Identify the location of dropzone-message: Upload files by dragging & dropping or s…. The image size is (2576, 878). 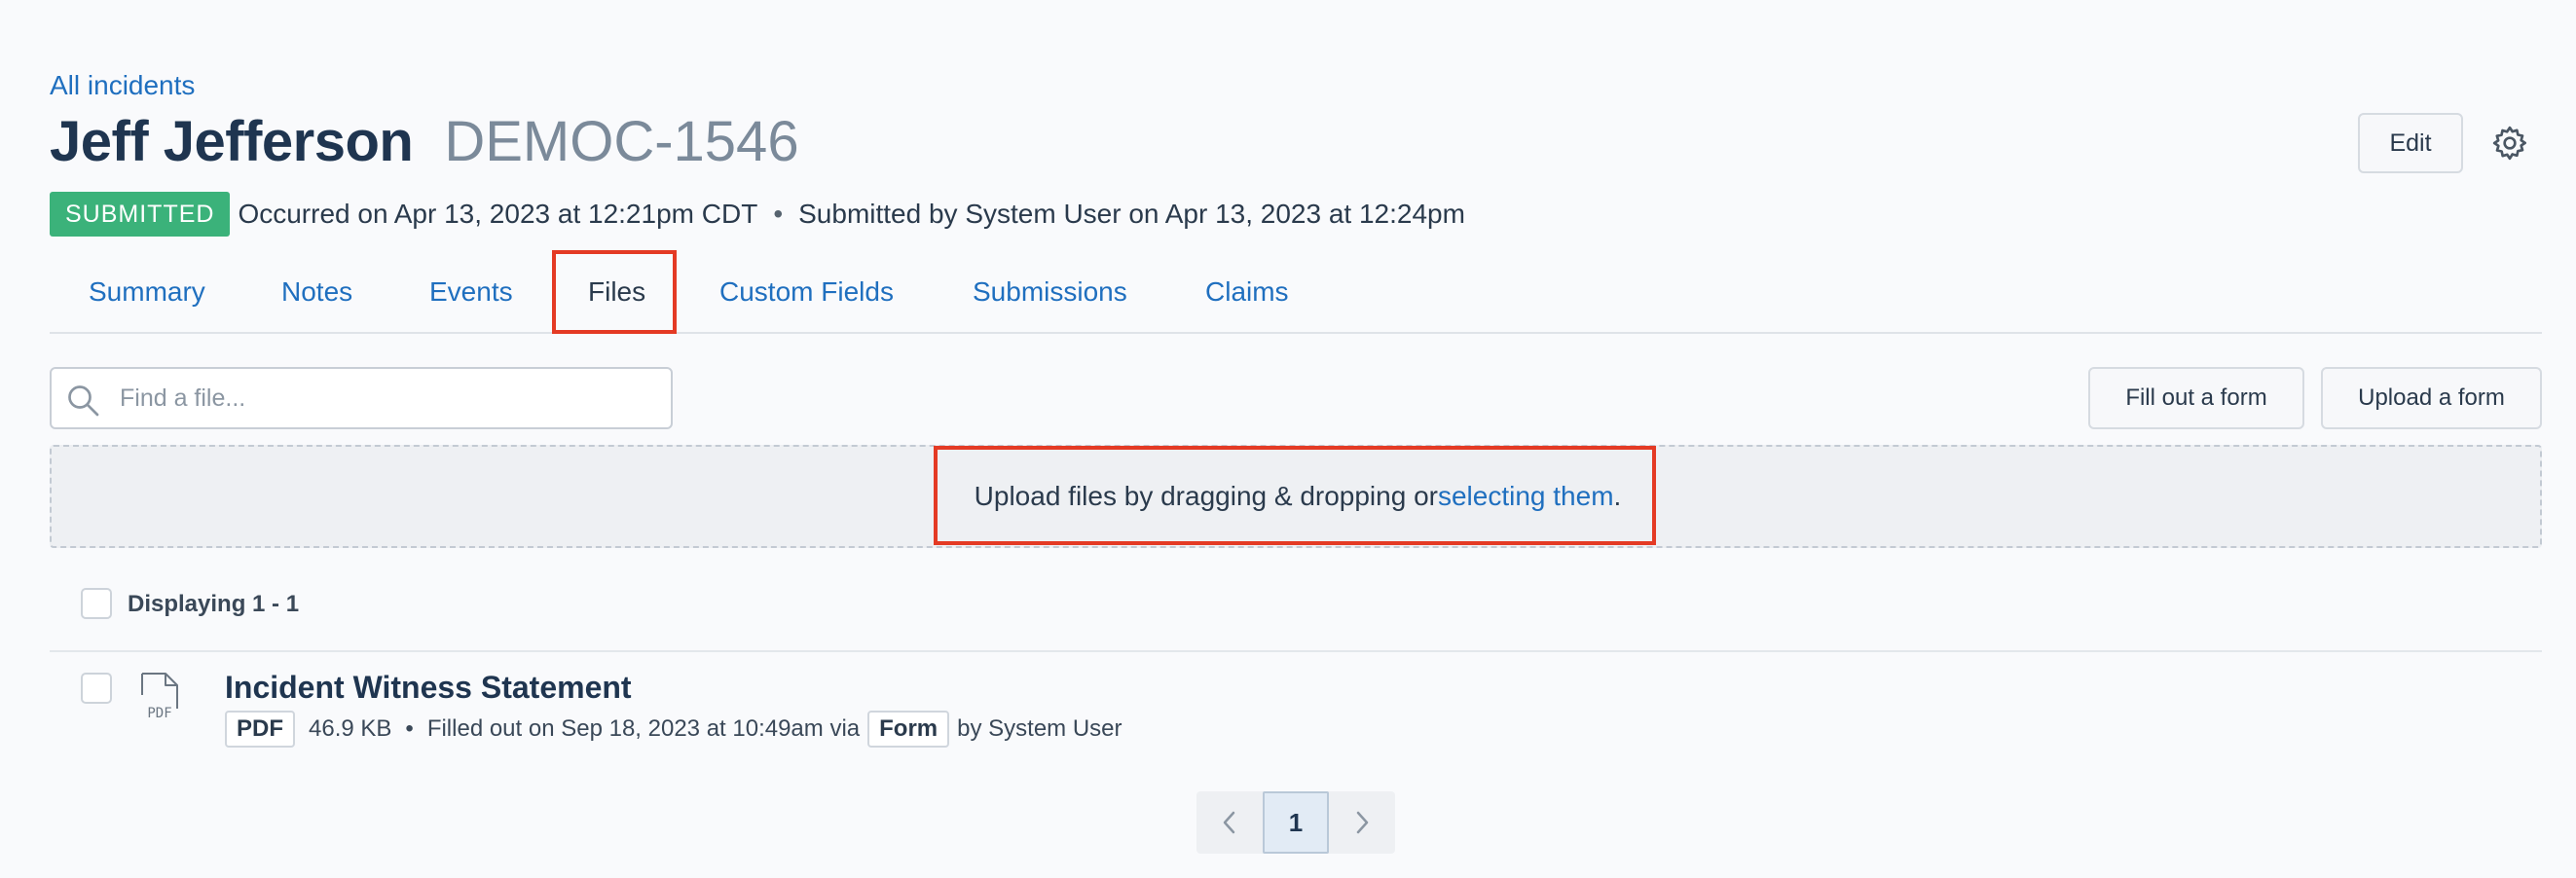
(1298, 496).